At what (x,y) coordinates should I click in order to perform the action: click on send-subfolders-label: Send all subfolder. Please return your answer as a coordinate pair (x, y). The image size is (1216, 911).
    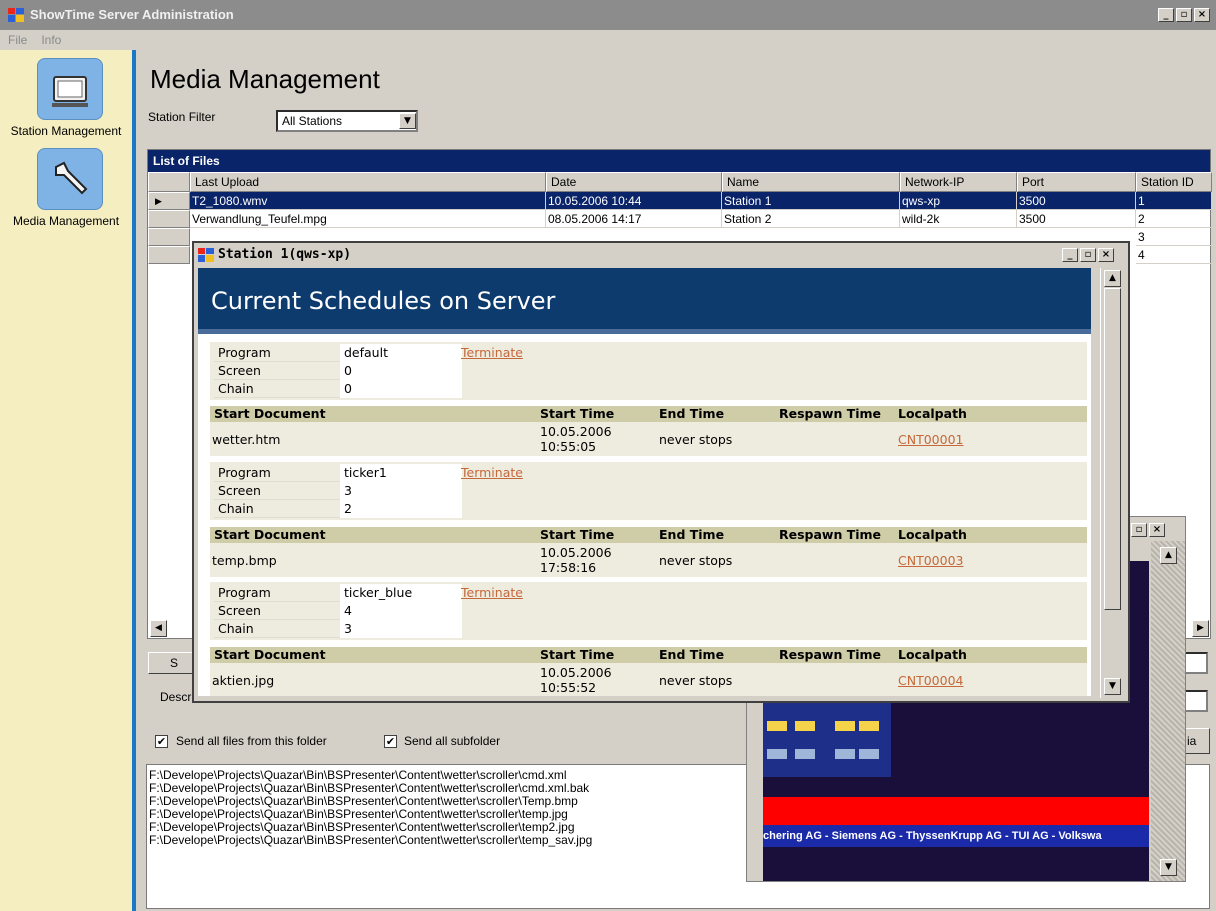
    Looking at the image, I should click on (452, 741).